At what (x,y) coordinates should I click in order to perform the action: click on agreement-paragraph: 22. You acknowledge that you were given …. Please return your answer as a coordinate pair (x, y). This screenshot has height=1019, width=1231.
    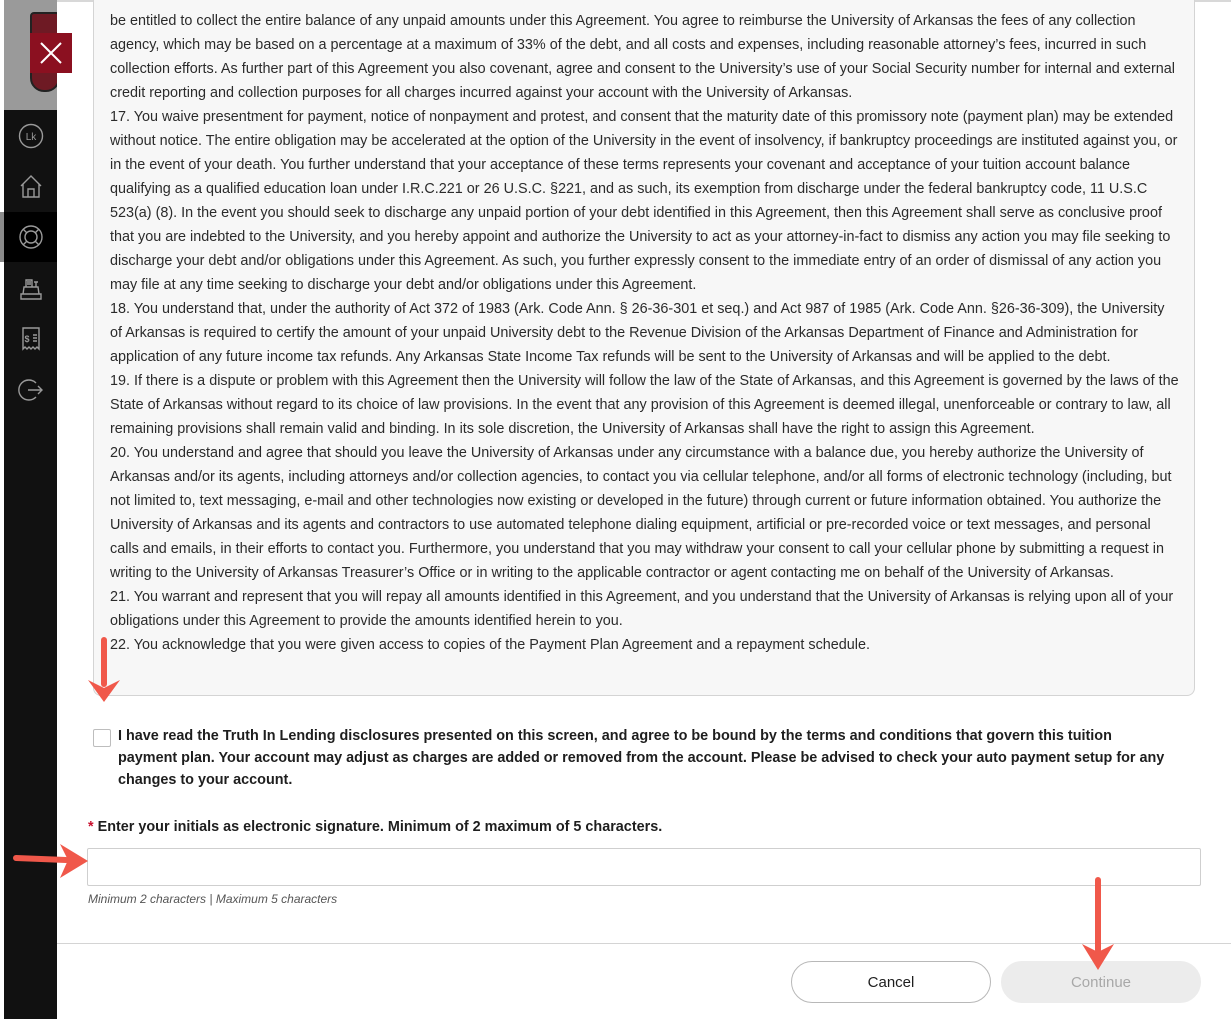
    Looking at the image, I should click on (490, 645).